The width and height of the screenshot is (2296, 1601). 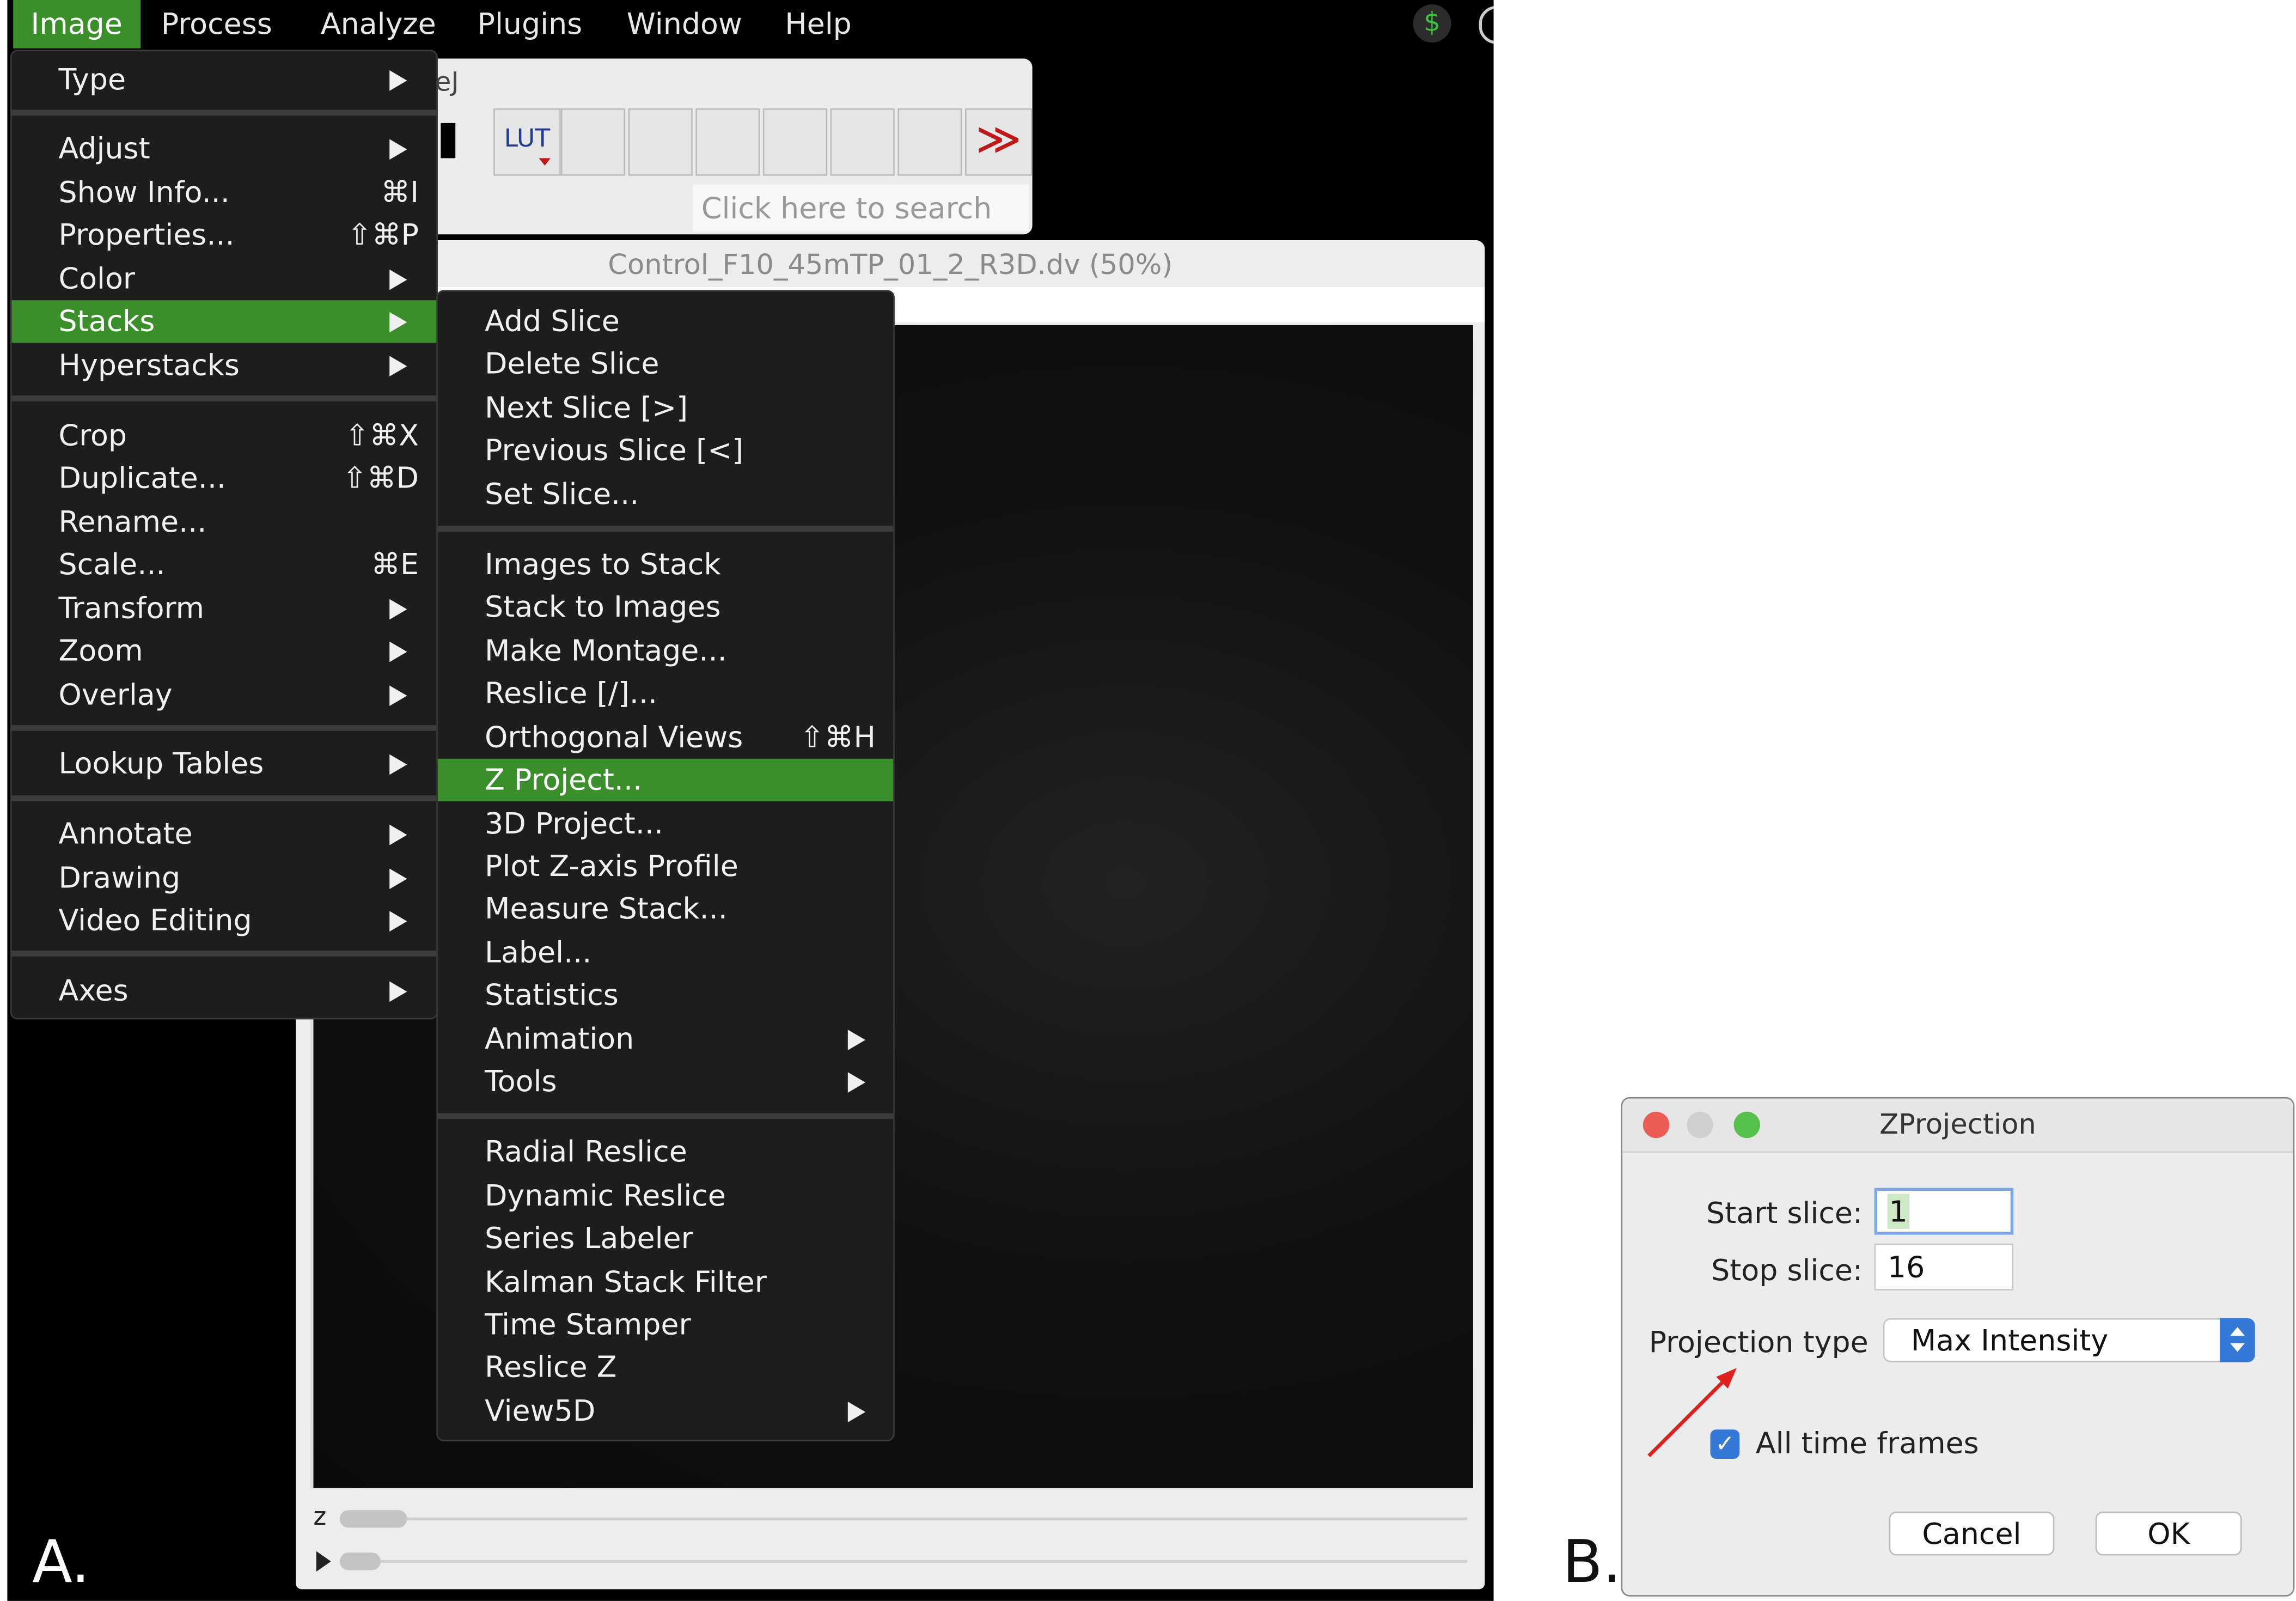 I want to click on lut-label: LUT, so click(x=527, y=139).